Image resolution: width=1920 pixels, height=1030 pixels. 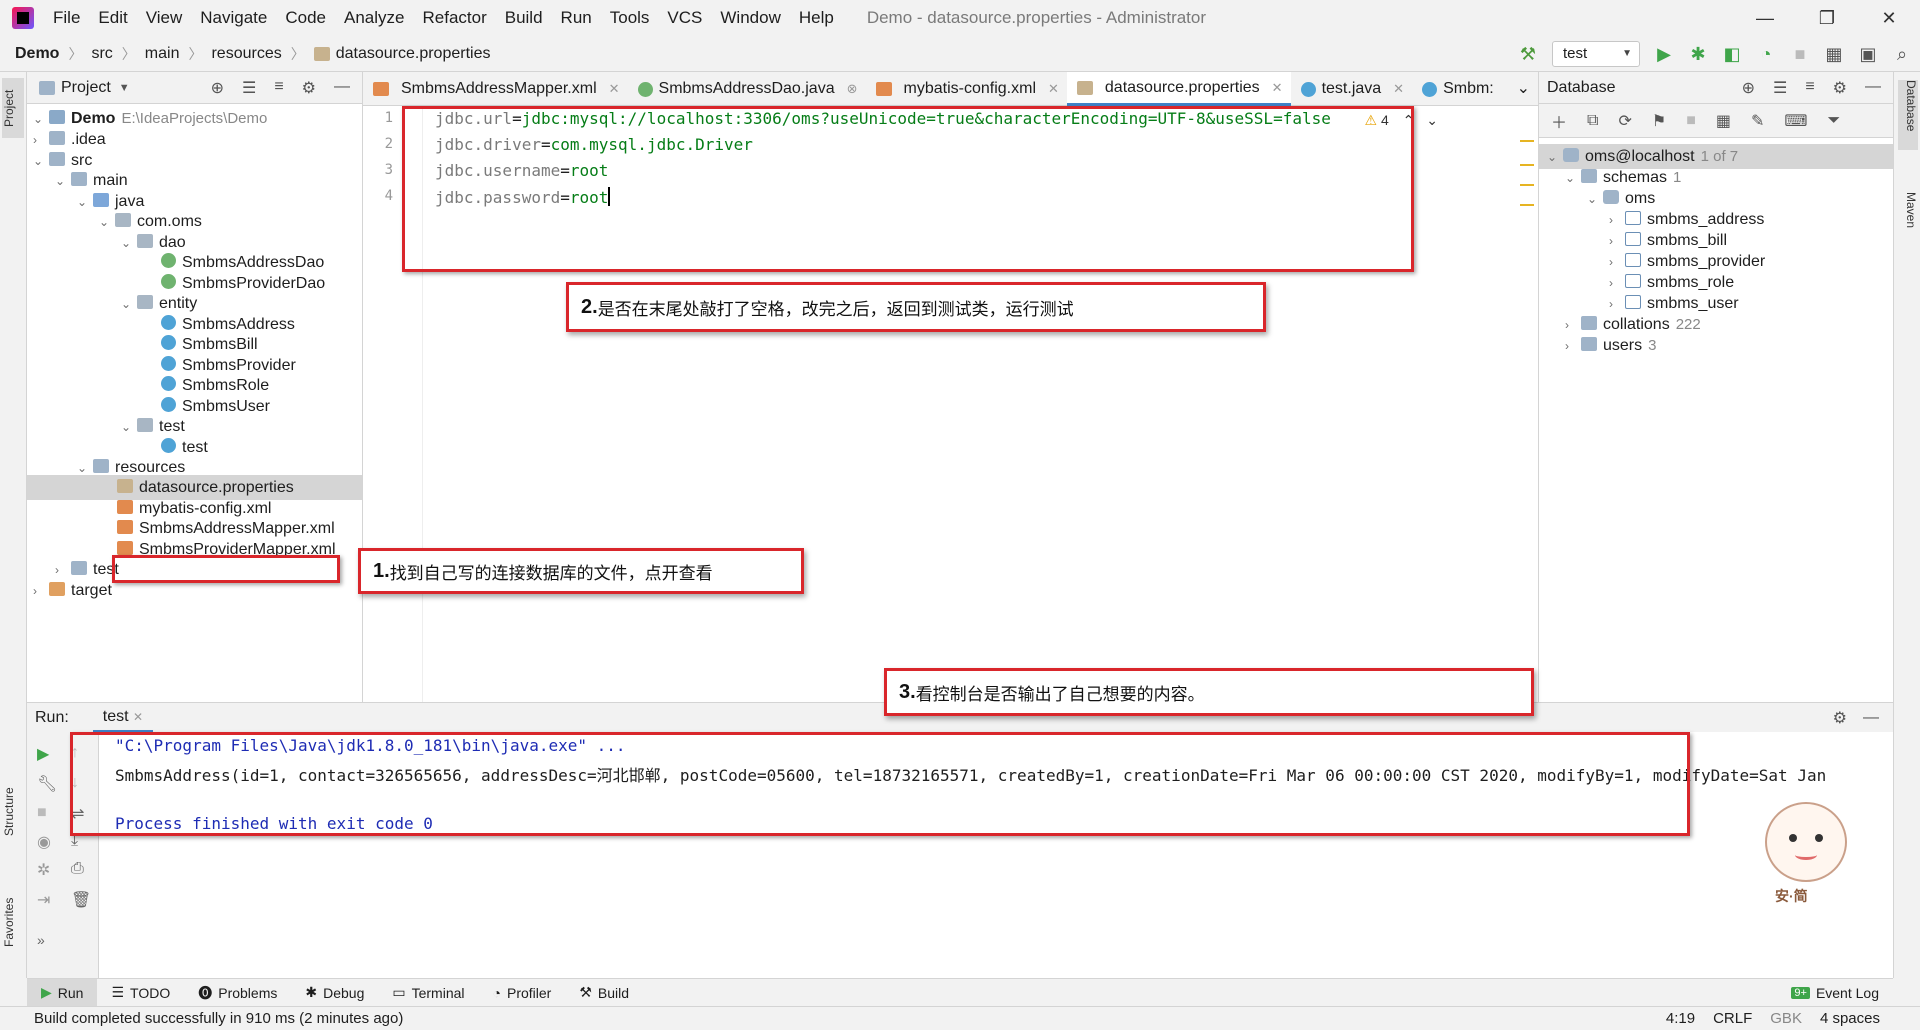 What do you see at coordinates (164, 18) in the screenshot?
I see `menu-view: View` at bounding box center [164, 18].